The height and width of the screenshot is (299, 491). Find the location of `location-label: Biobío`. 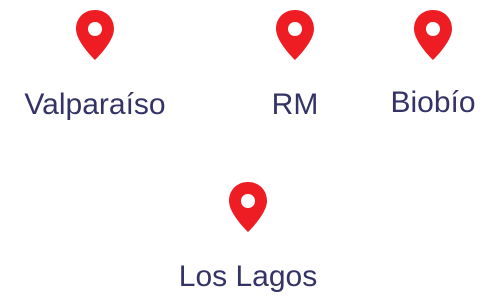

location-label: Biobío is located at coordinates (433, 102).